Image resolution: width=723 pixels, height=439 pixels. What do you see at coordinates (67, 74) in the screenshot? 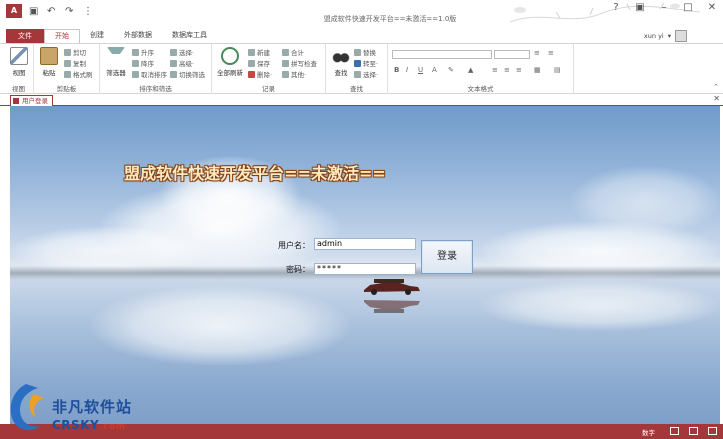
I see `brush-icon` at bounding box center [67, 74].